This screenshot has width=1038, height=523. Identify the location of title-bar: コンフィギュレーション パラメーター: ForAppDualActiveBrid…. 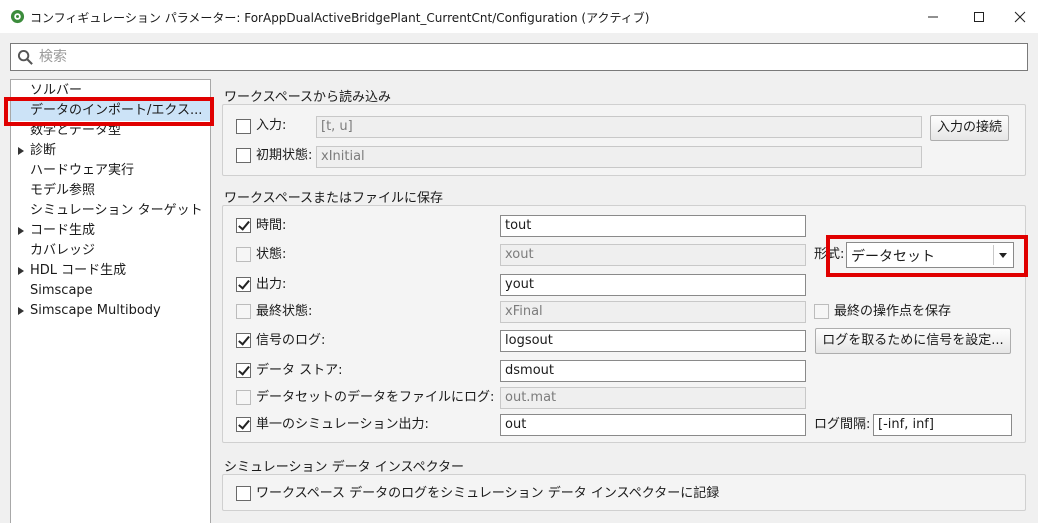
(519, 16).